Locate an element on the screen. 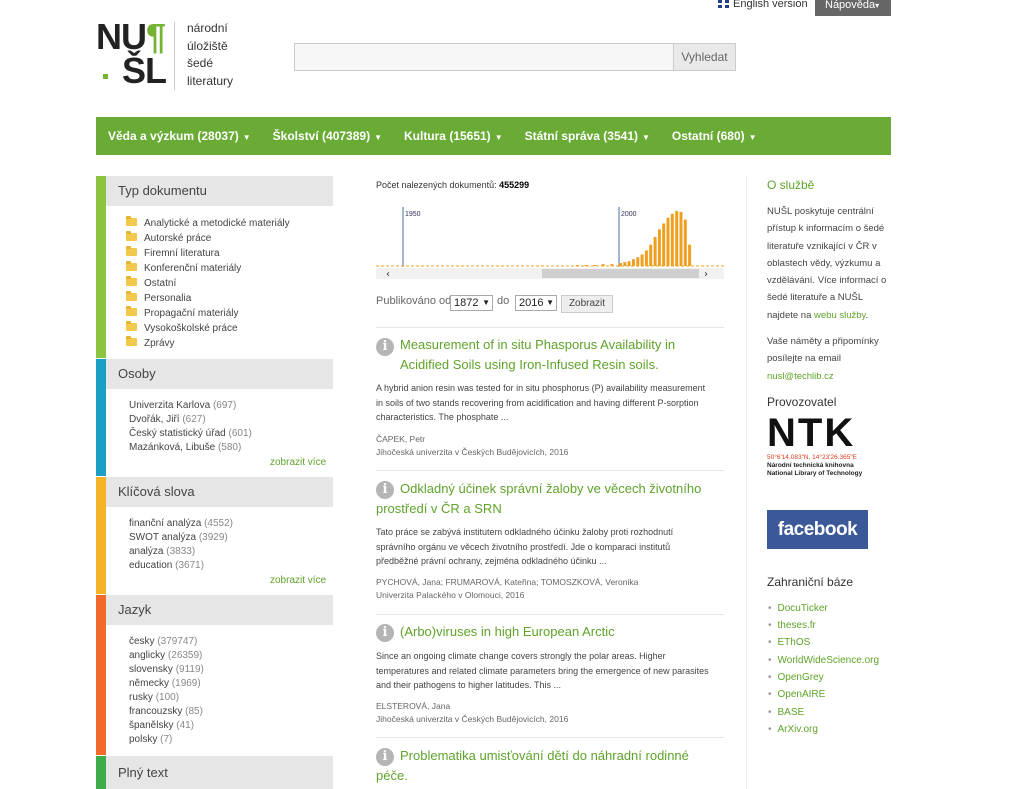  facet-title: Jazyk is located at coordinates (219, 610).